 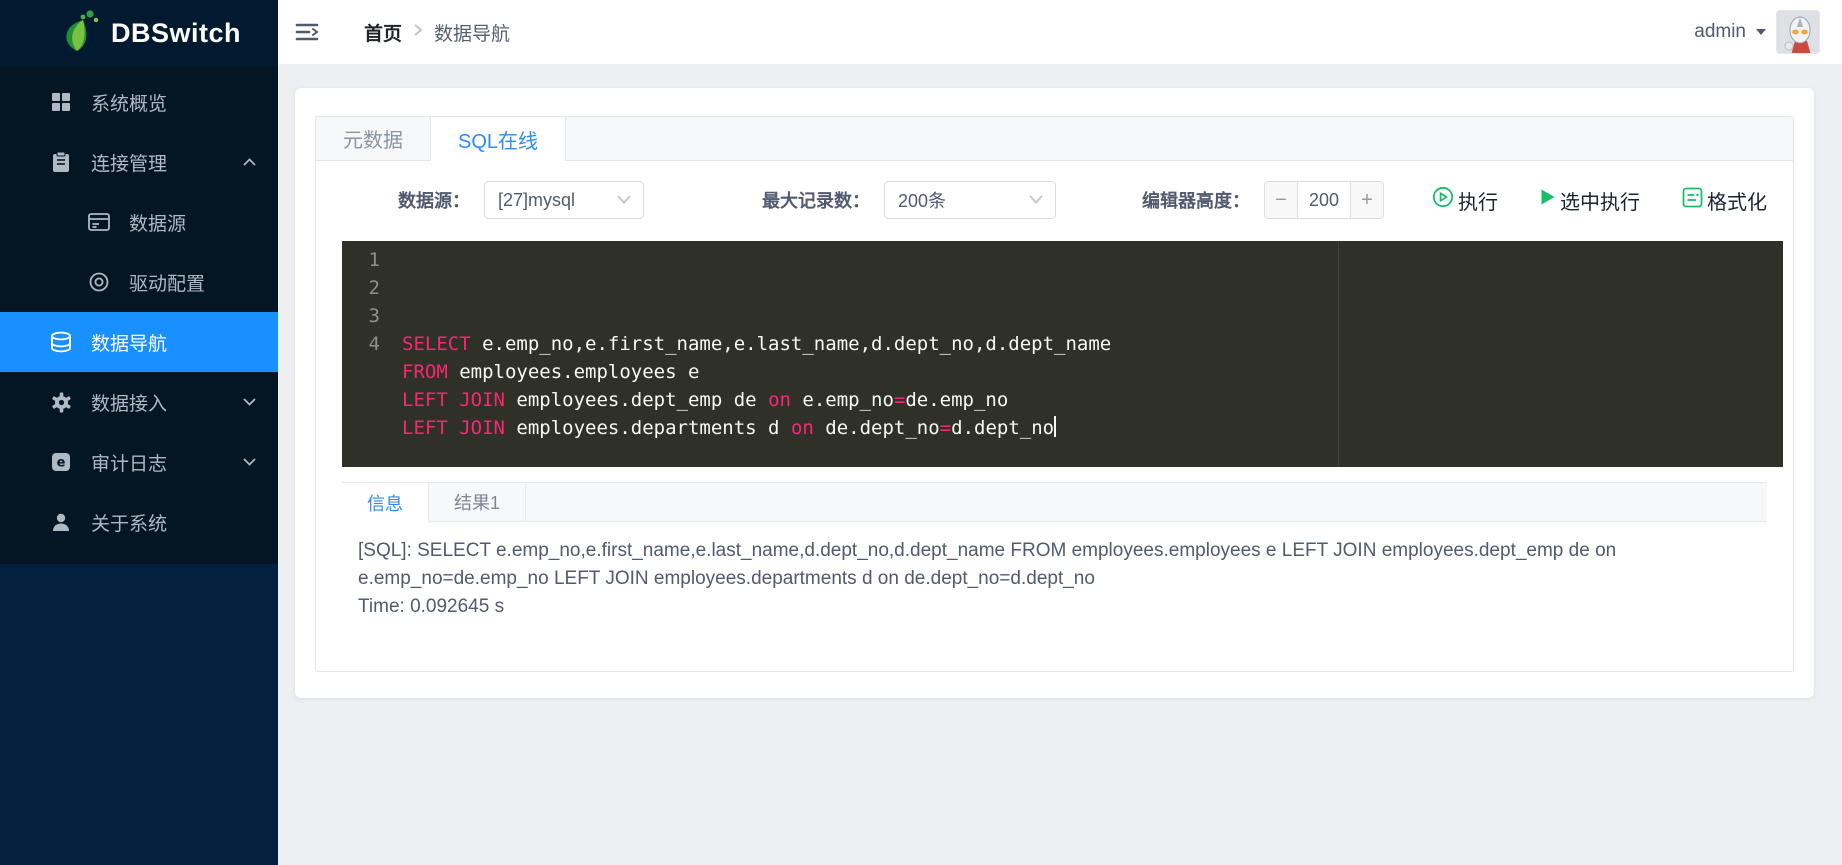 What do you see at coordinates (434, 201) in the screenshot?
I see `datasource-label: 数据源：` at bounding box center [434, 201].